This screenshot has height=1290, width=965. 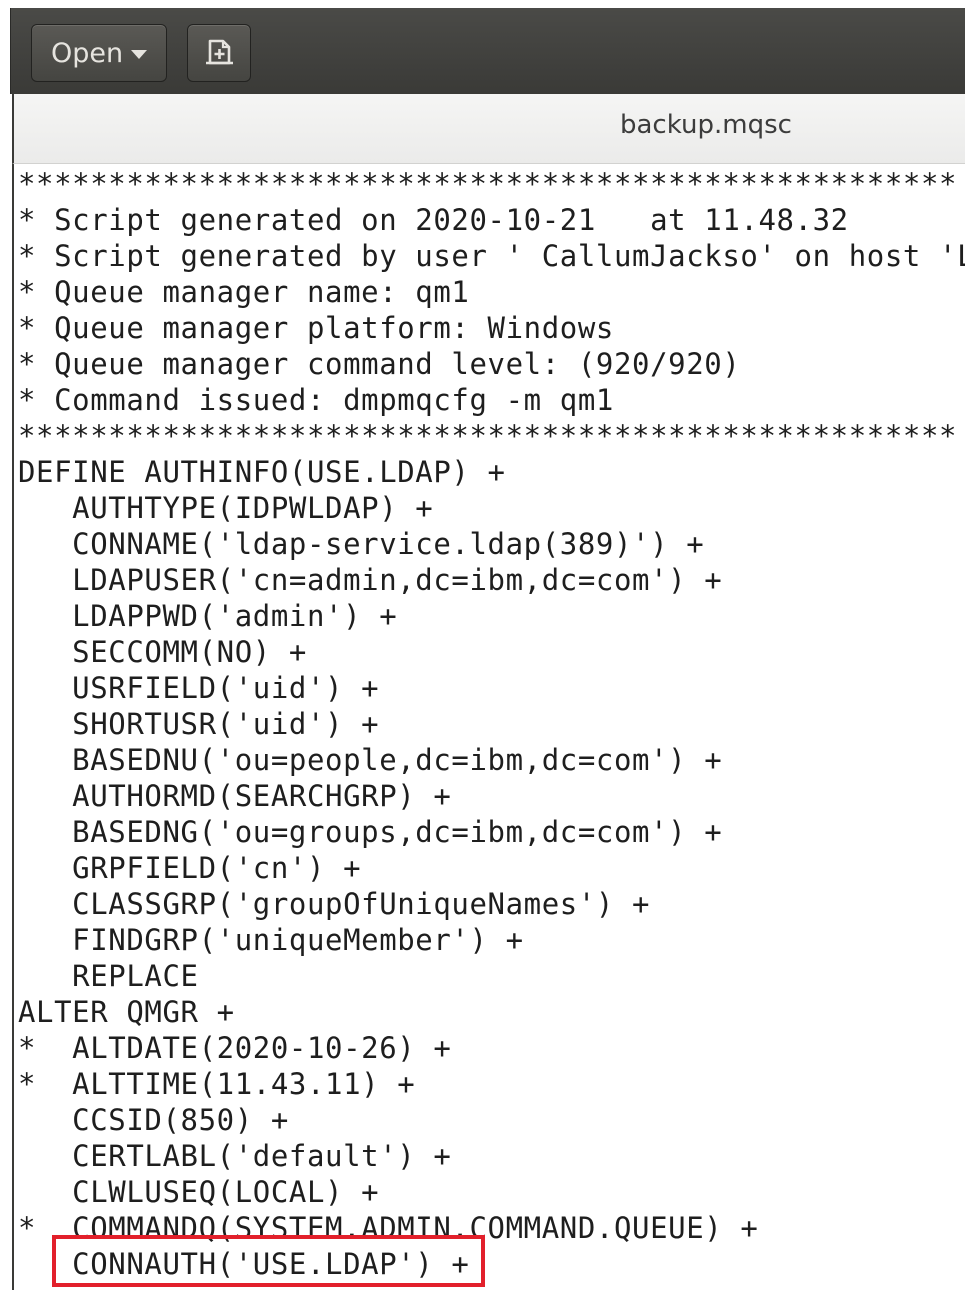 I want to click on editor-line: BASEDNU('ou=people,dc=ibm,dc=com') +, so click(x=370, y=760).